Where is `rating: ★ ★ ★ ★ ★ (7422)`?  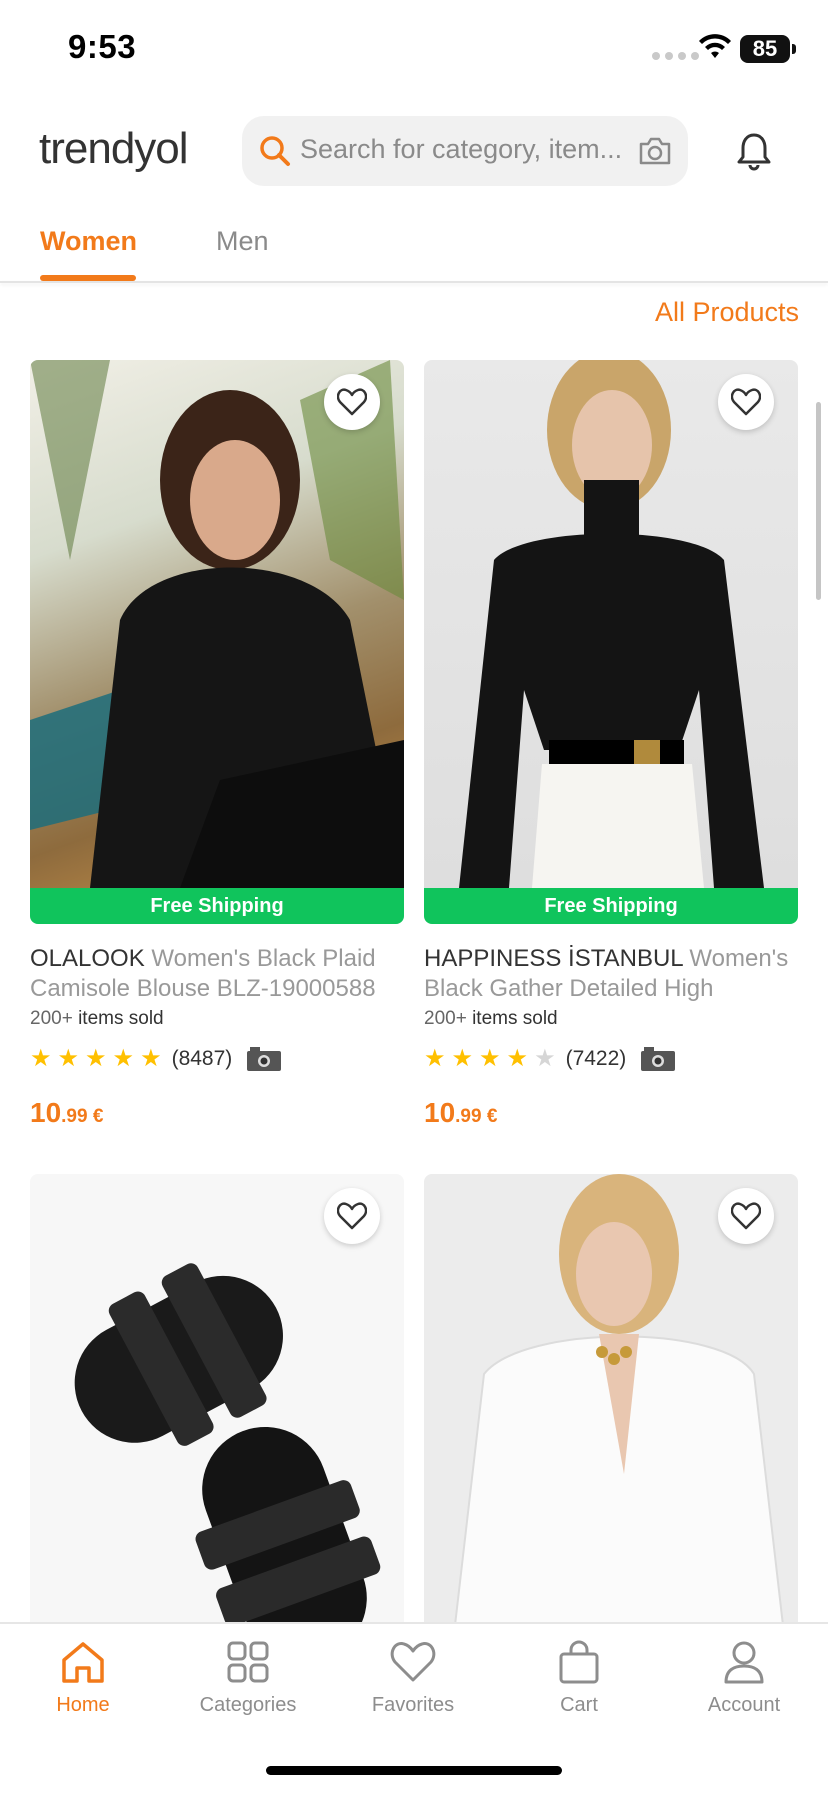
rating: ★ ★ ★ ★ ★ (7422) is located at coordinates (611, 1058).